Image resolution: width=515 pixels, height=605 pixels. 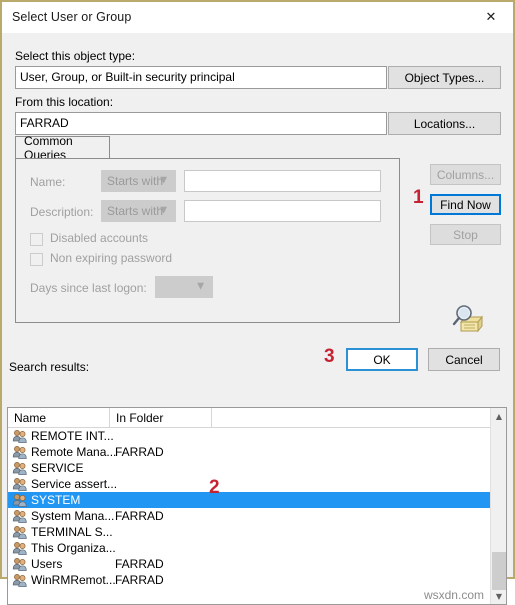 I want to click on close-button: ✕, so click(x=491, y=17).